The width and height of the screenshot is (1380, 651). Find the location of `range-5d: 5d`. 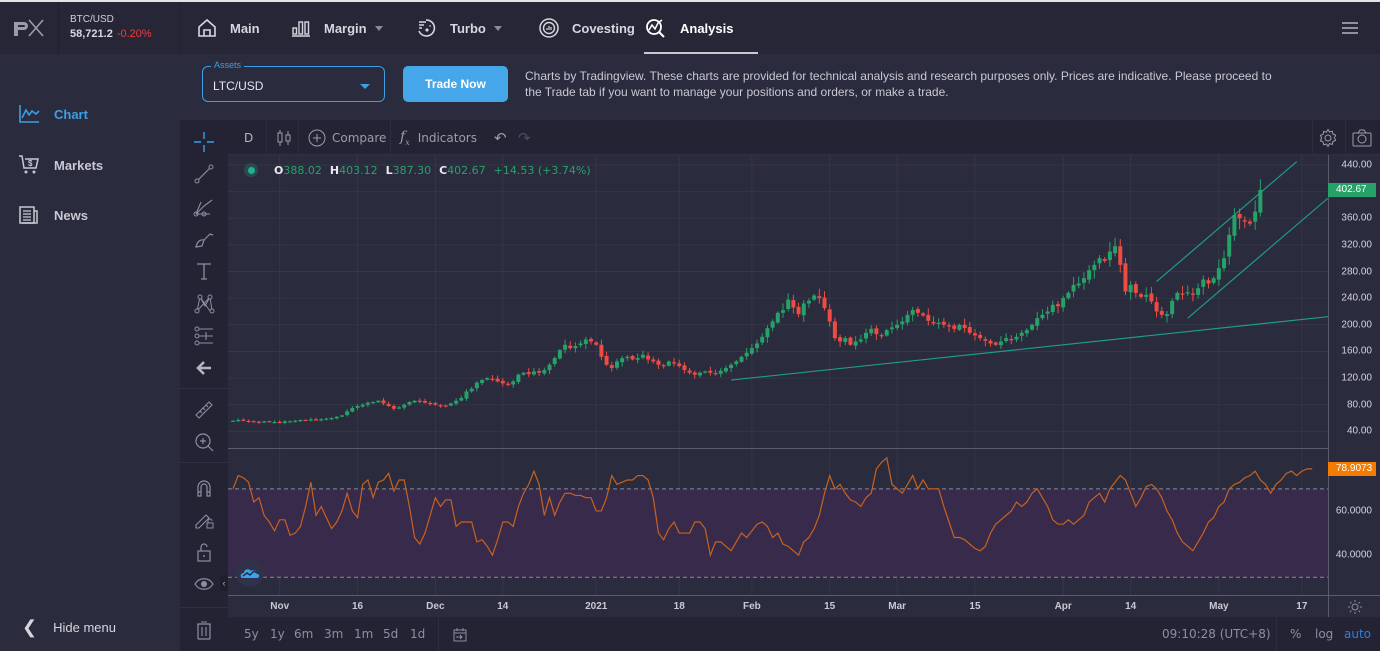

range-5d: 5d is located at coordinates (390, 634).